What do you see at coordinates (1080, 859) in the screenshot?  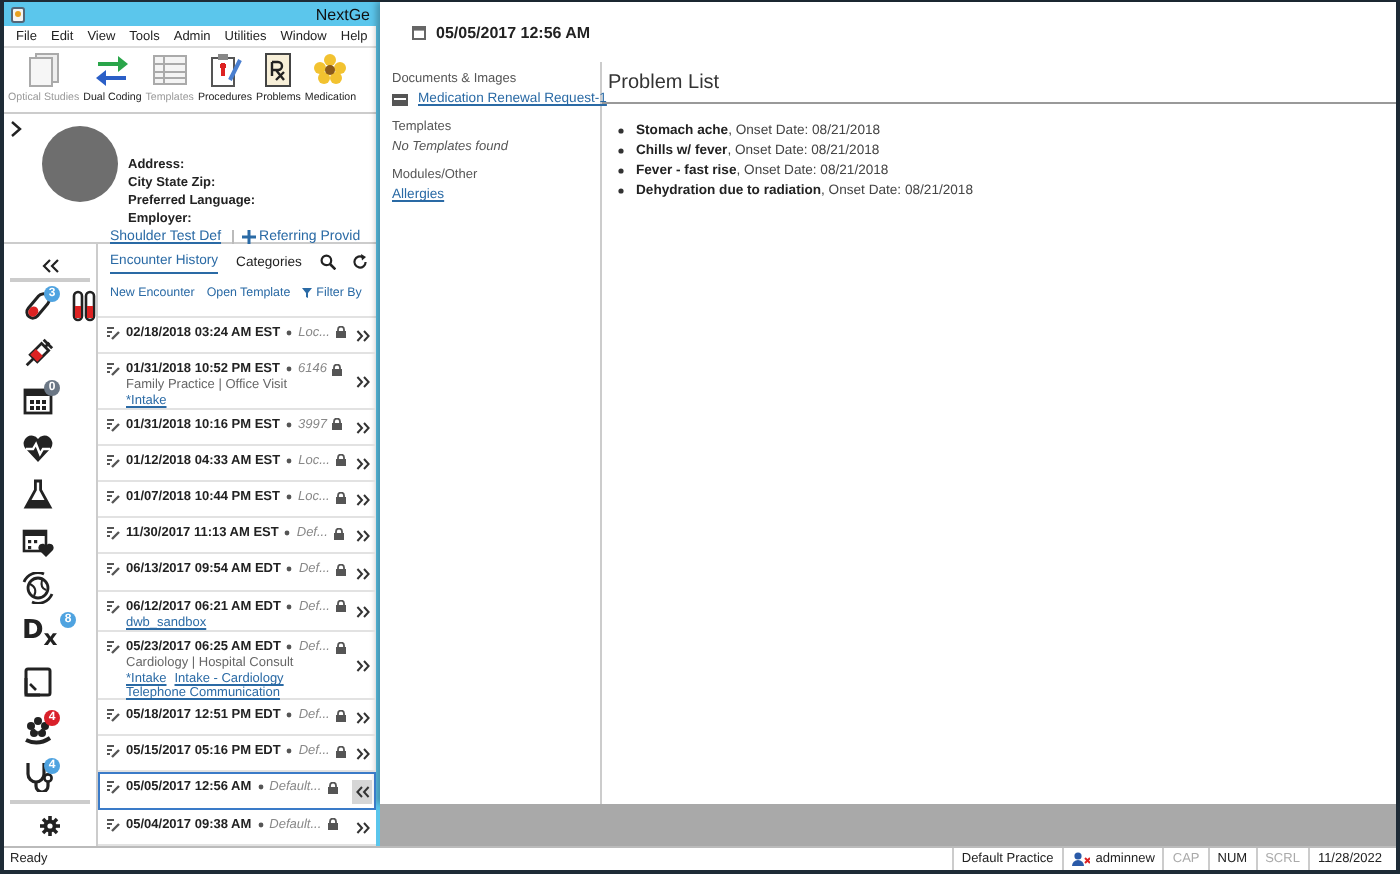 I see `user-icon` at bounding box center [1080, 859].